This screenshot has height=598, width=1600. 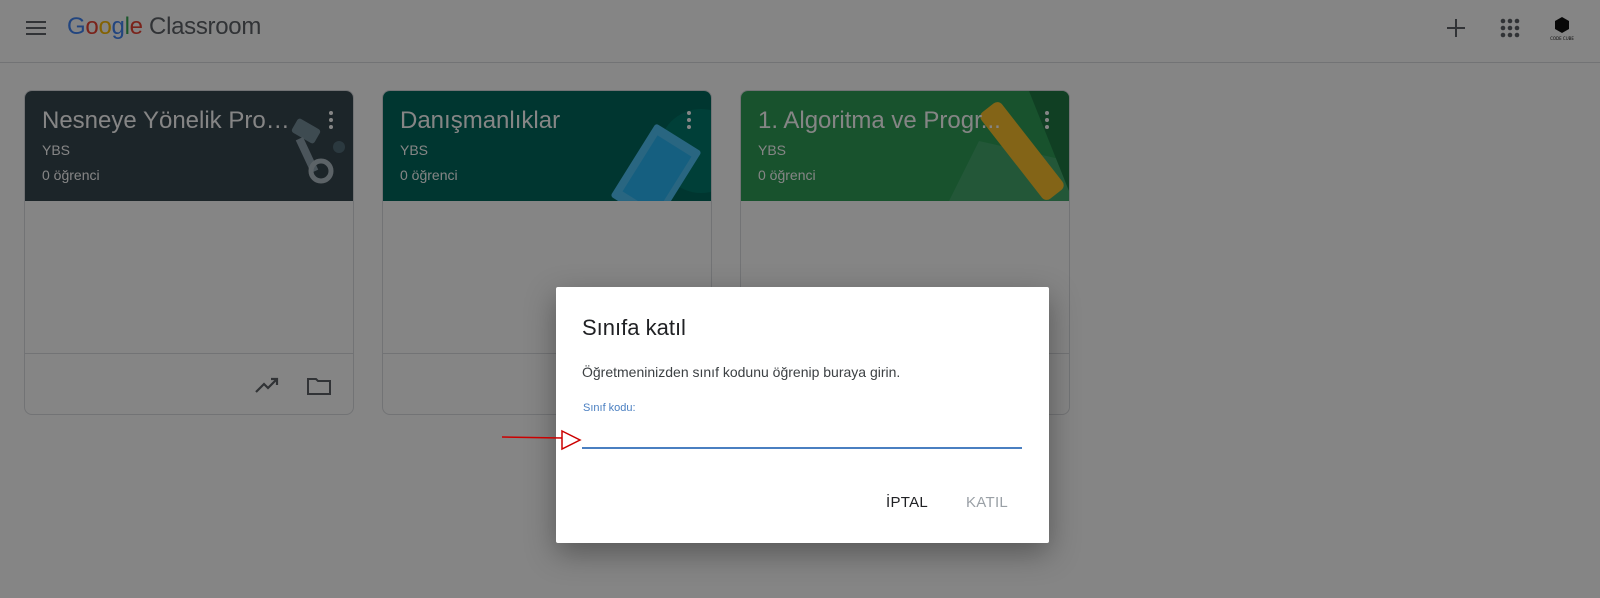 What do you see at coordinates (802, 434) in the screenshot?
I see `class-code-input` at bounding box center [802, 434].